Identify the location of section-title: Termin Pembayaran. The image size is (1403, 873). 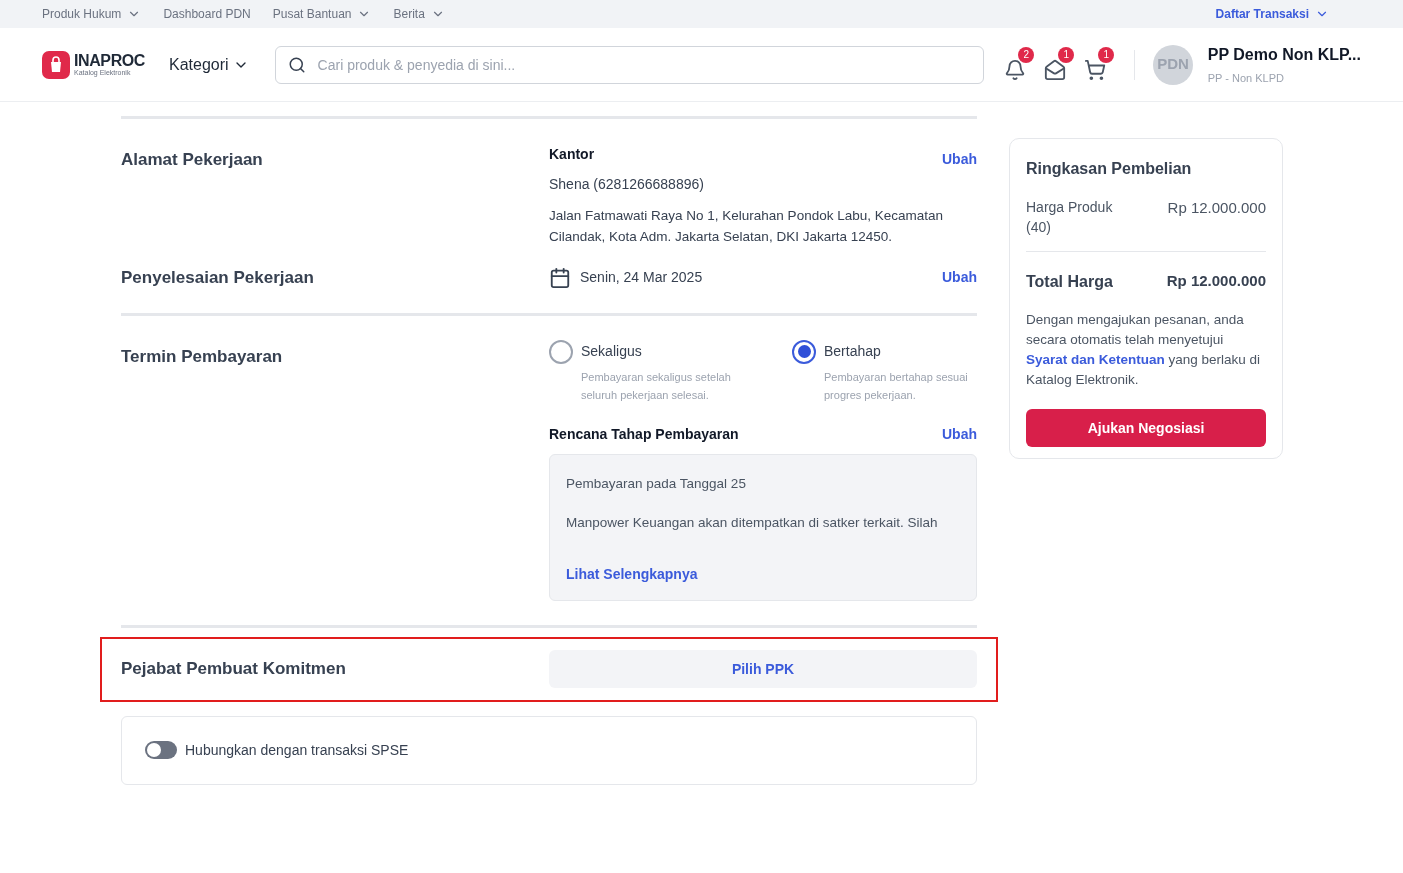
(202, 356).